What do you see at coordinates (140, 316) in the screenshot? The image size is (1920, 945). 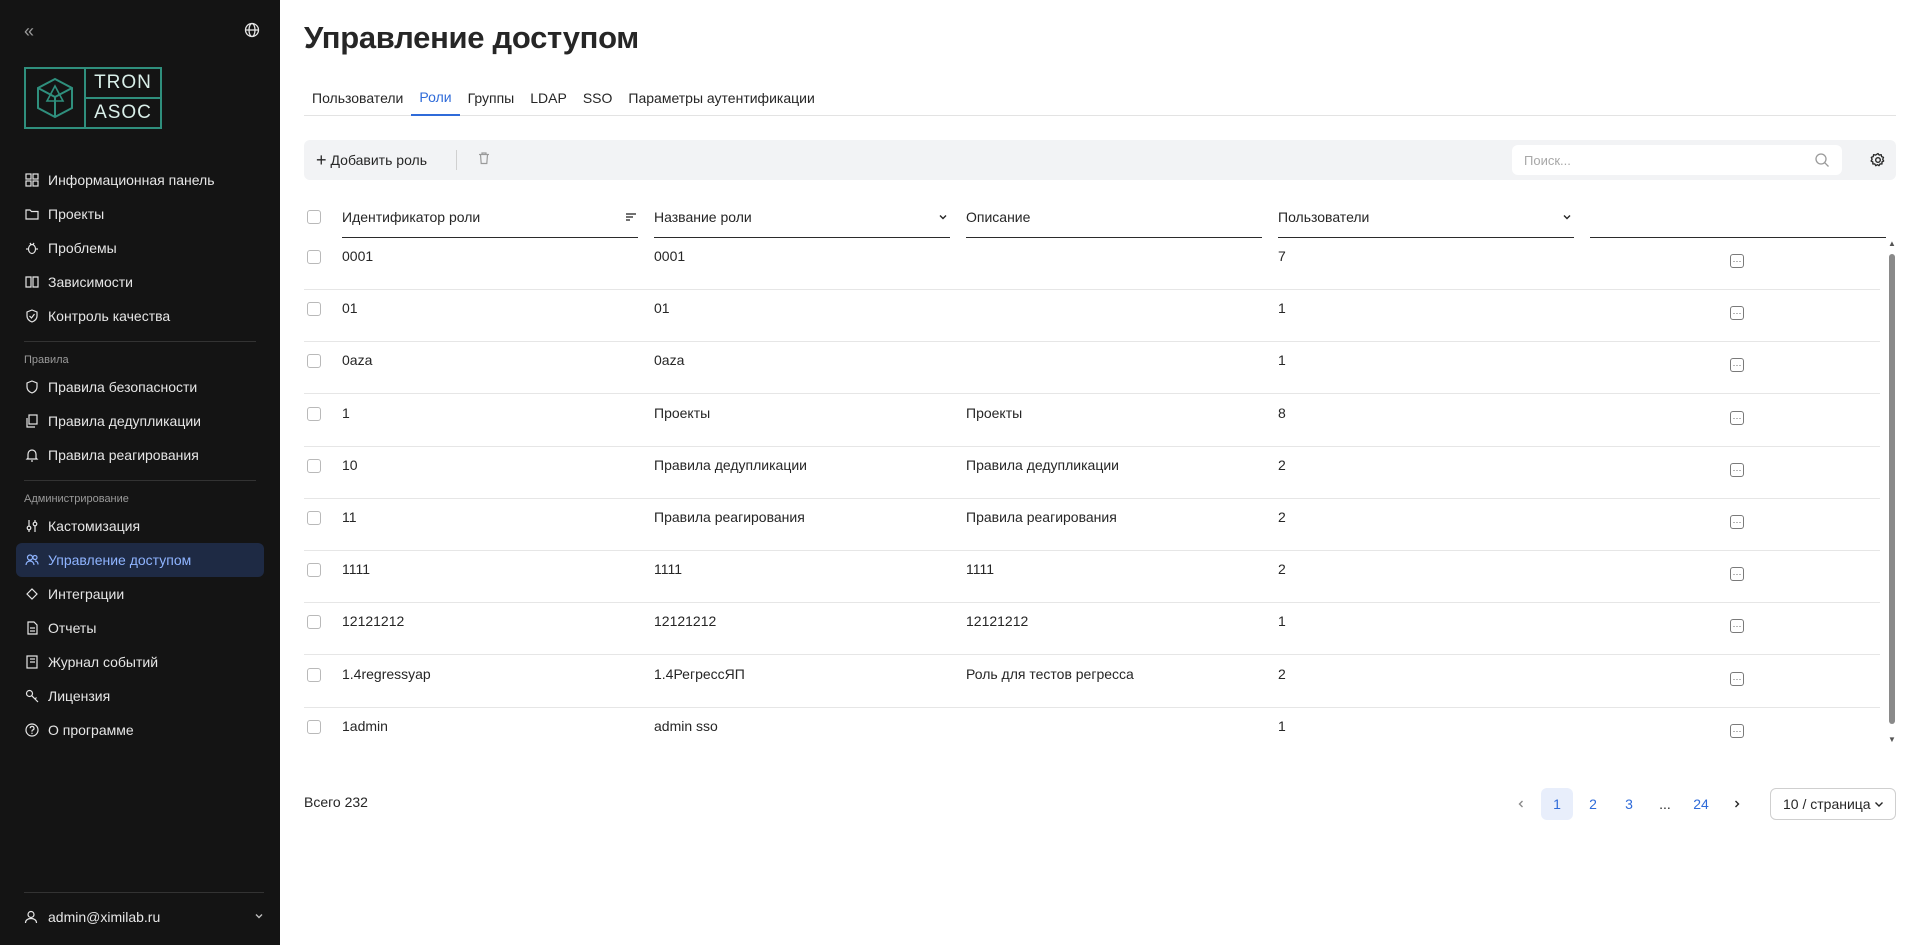 I see `sidebar-item-quality-control: Контроль качества` at bounding box center [140, 316].